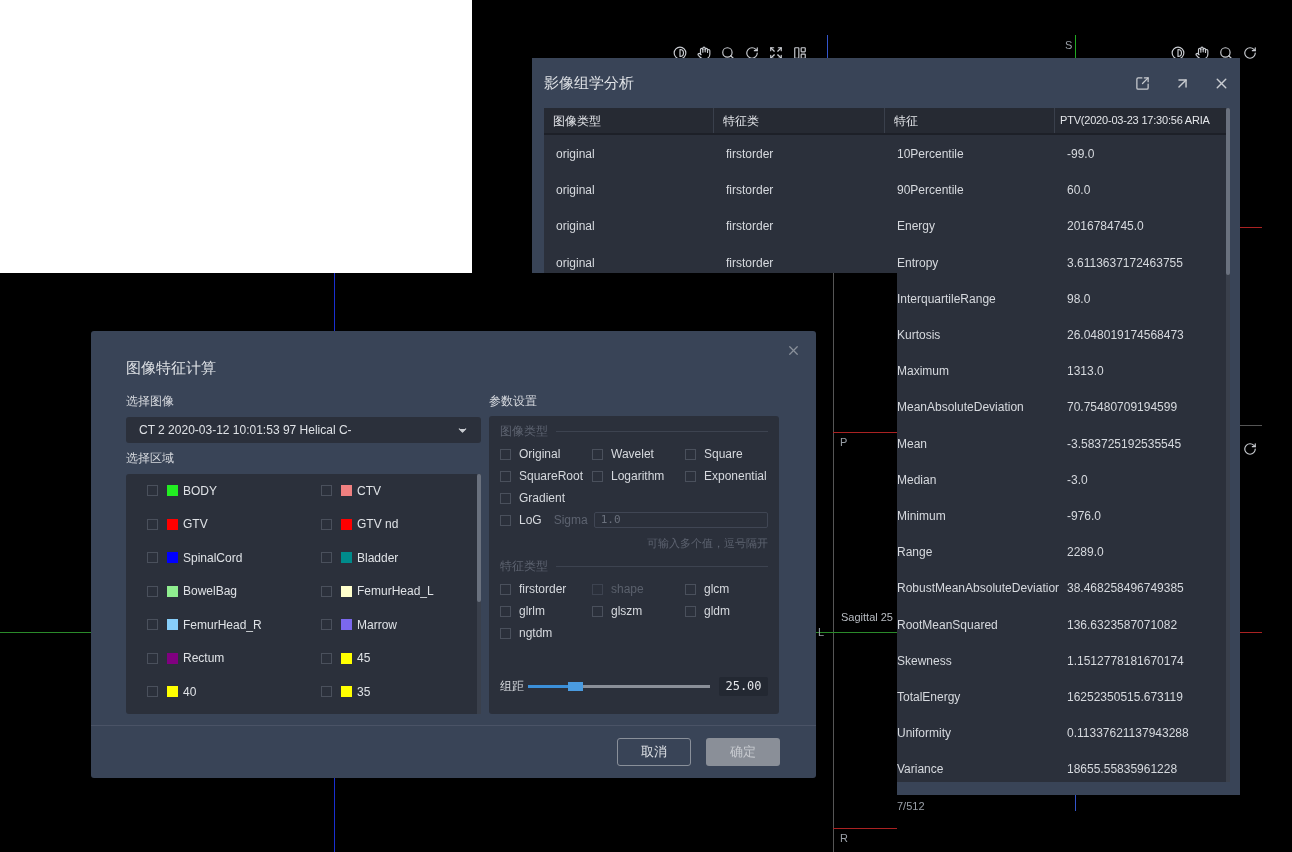  Describe the element at coordinates (589, 82) in the screenshot. I see `dialog-title: 影像组学分析` at that location.